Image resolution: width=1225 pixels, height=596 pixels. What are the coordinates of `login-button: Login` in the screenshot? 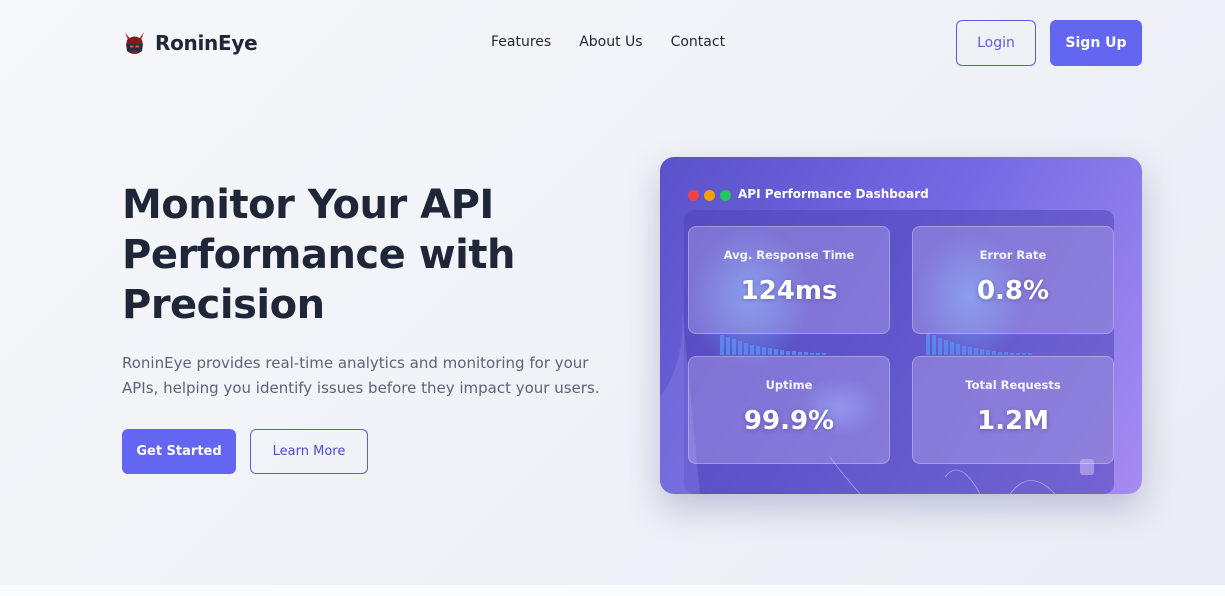 It's located at (996, 43).